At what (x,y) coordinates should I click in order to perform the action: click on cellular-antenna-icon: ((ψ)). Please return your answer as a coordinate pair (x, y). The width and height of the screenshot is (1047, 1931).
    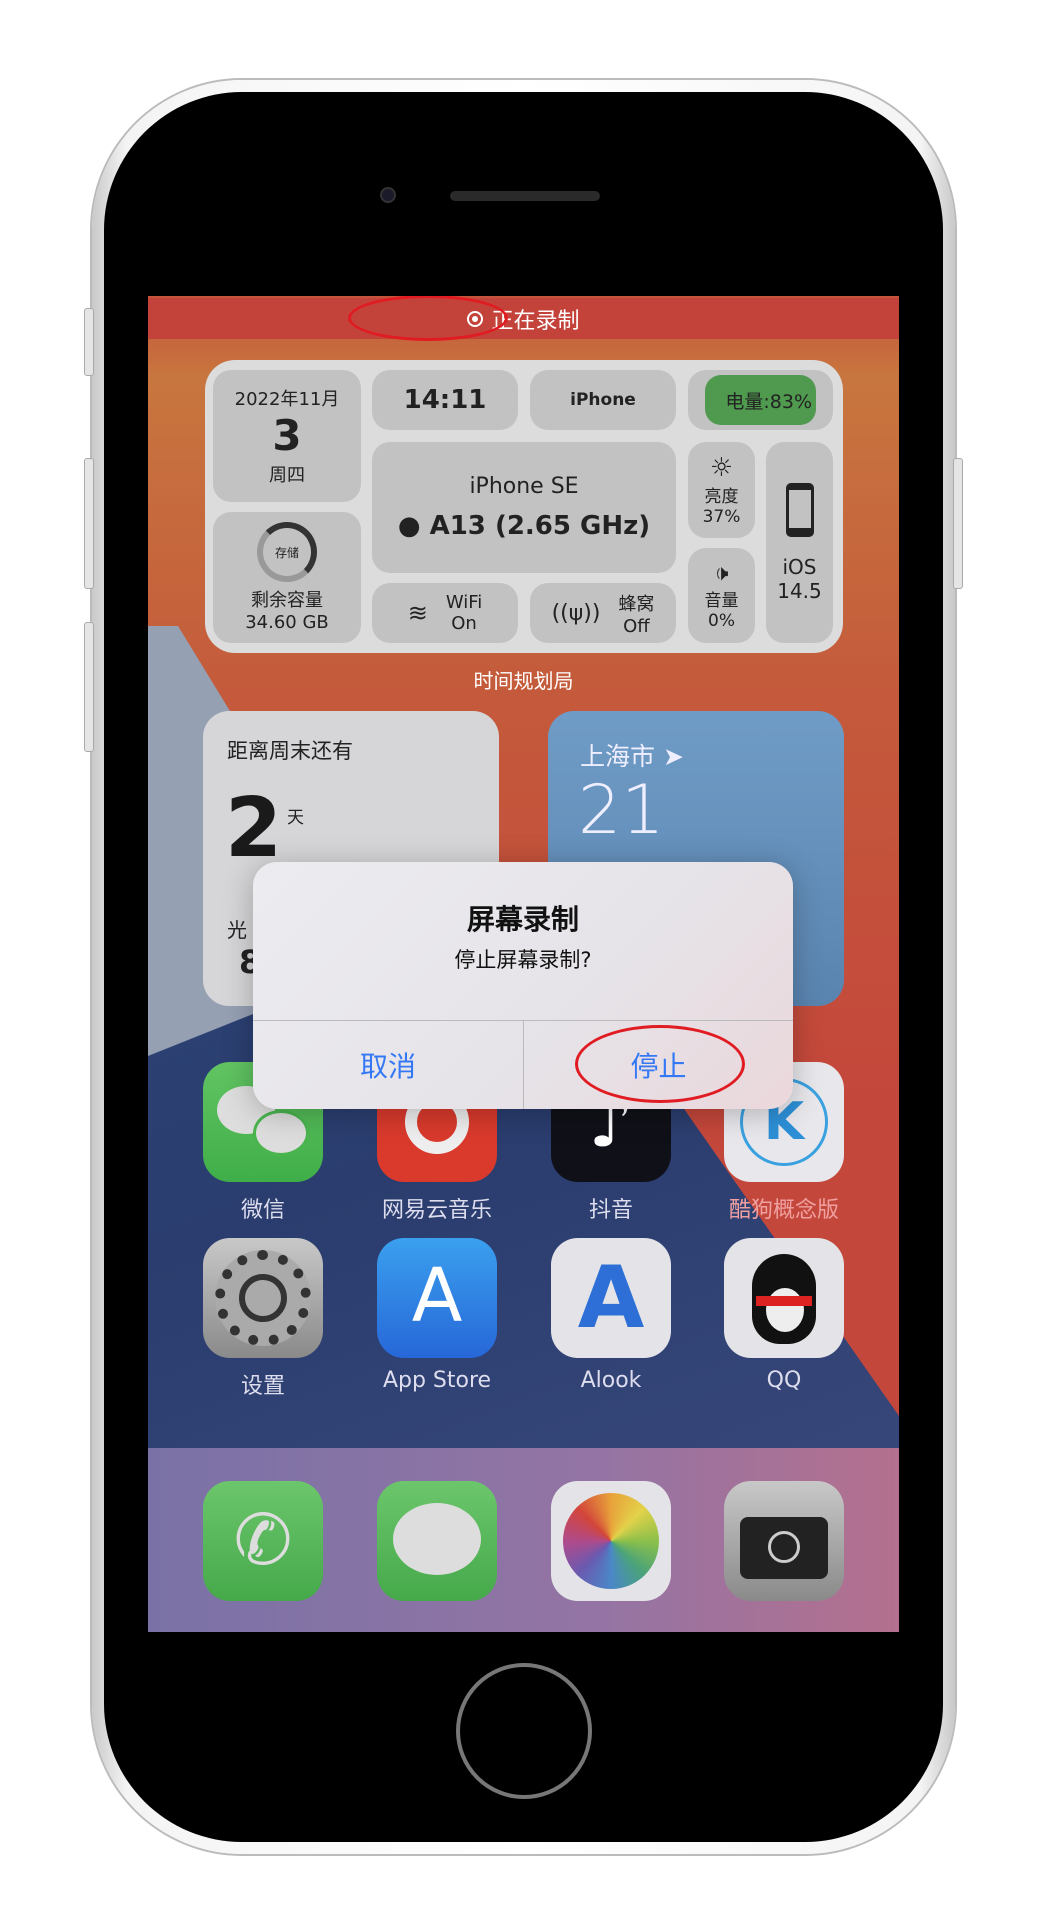
    Looking at the image, I should click on (576, 613).